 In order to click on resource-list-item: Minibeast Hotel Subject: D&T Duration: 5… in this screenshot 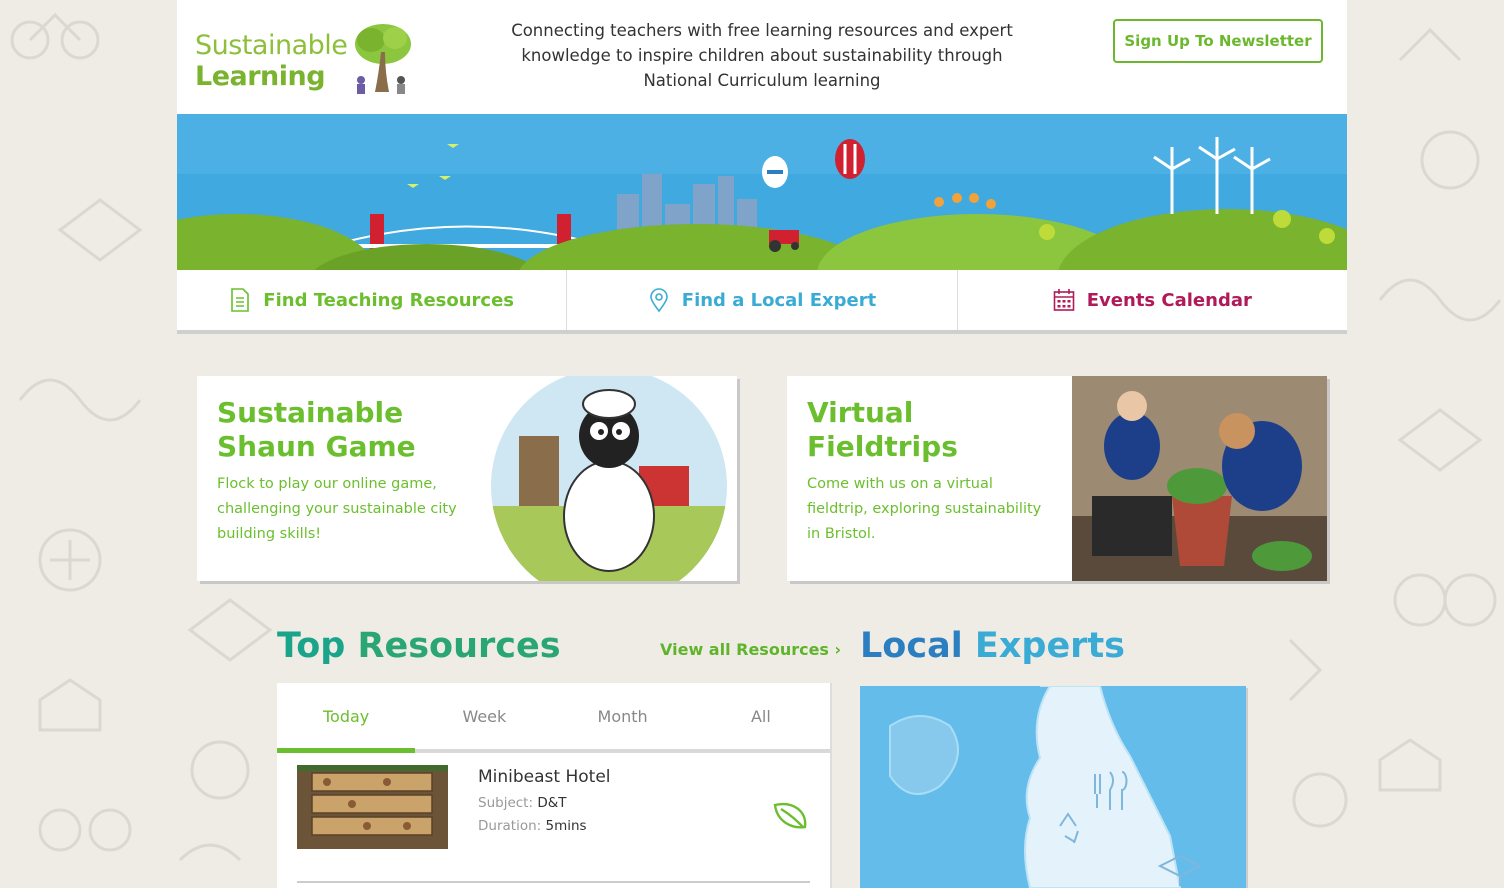, I will do `click(553, 824)`.